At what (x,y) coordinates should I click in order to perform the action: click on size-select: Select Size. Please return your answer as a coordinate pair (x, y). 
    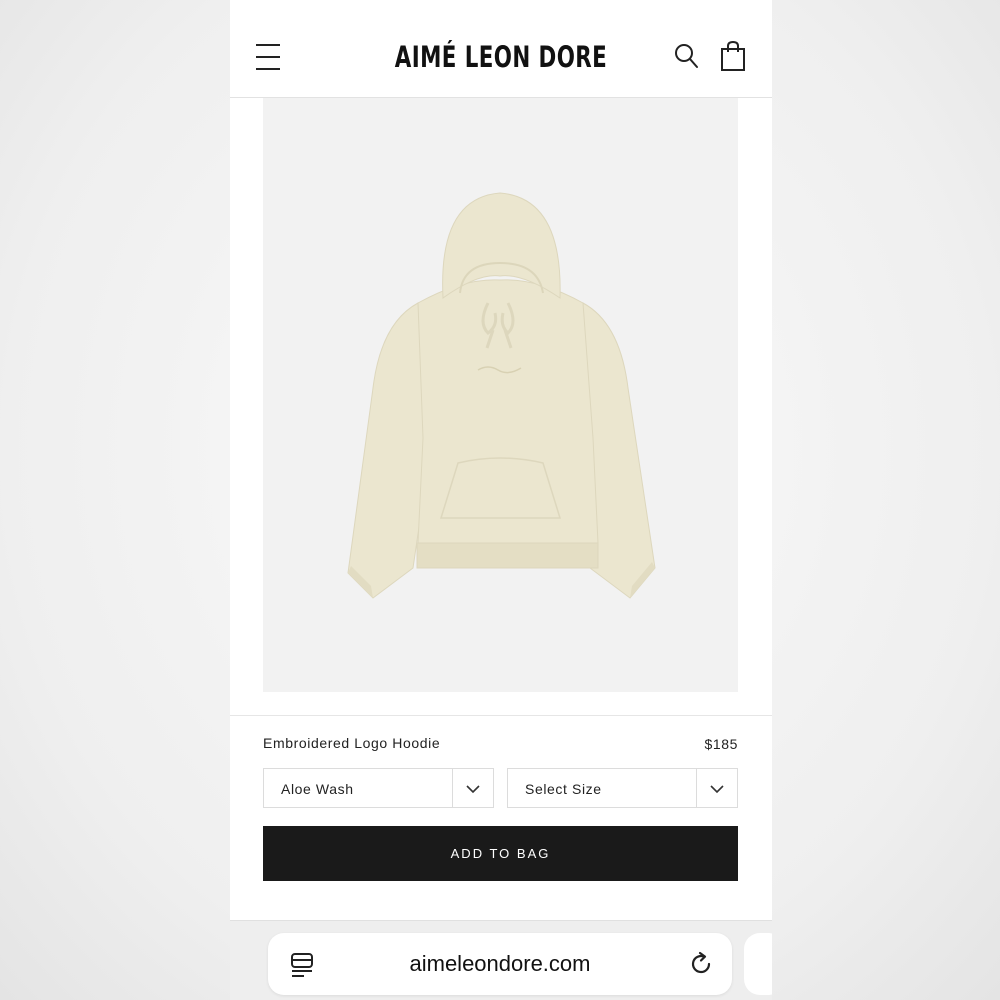
    Looking at the image, I should click on (622, 788).